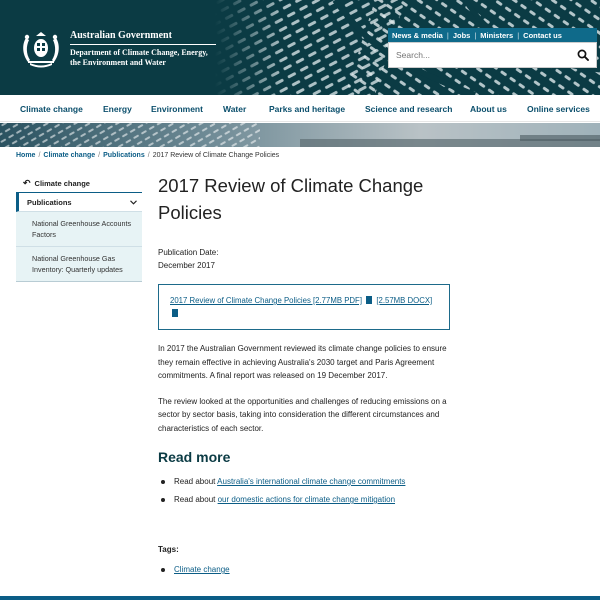 Image resolution: width=600 pixels, height=600 pixels. I want to click on breadcrumb-publications: Publications, so click(124, 155).